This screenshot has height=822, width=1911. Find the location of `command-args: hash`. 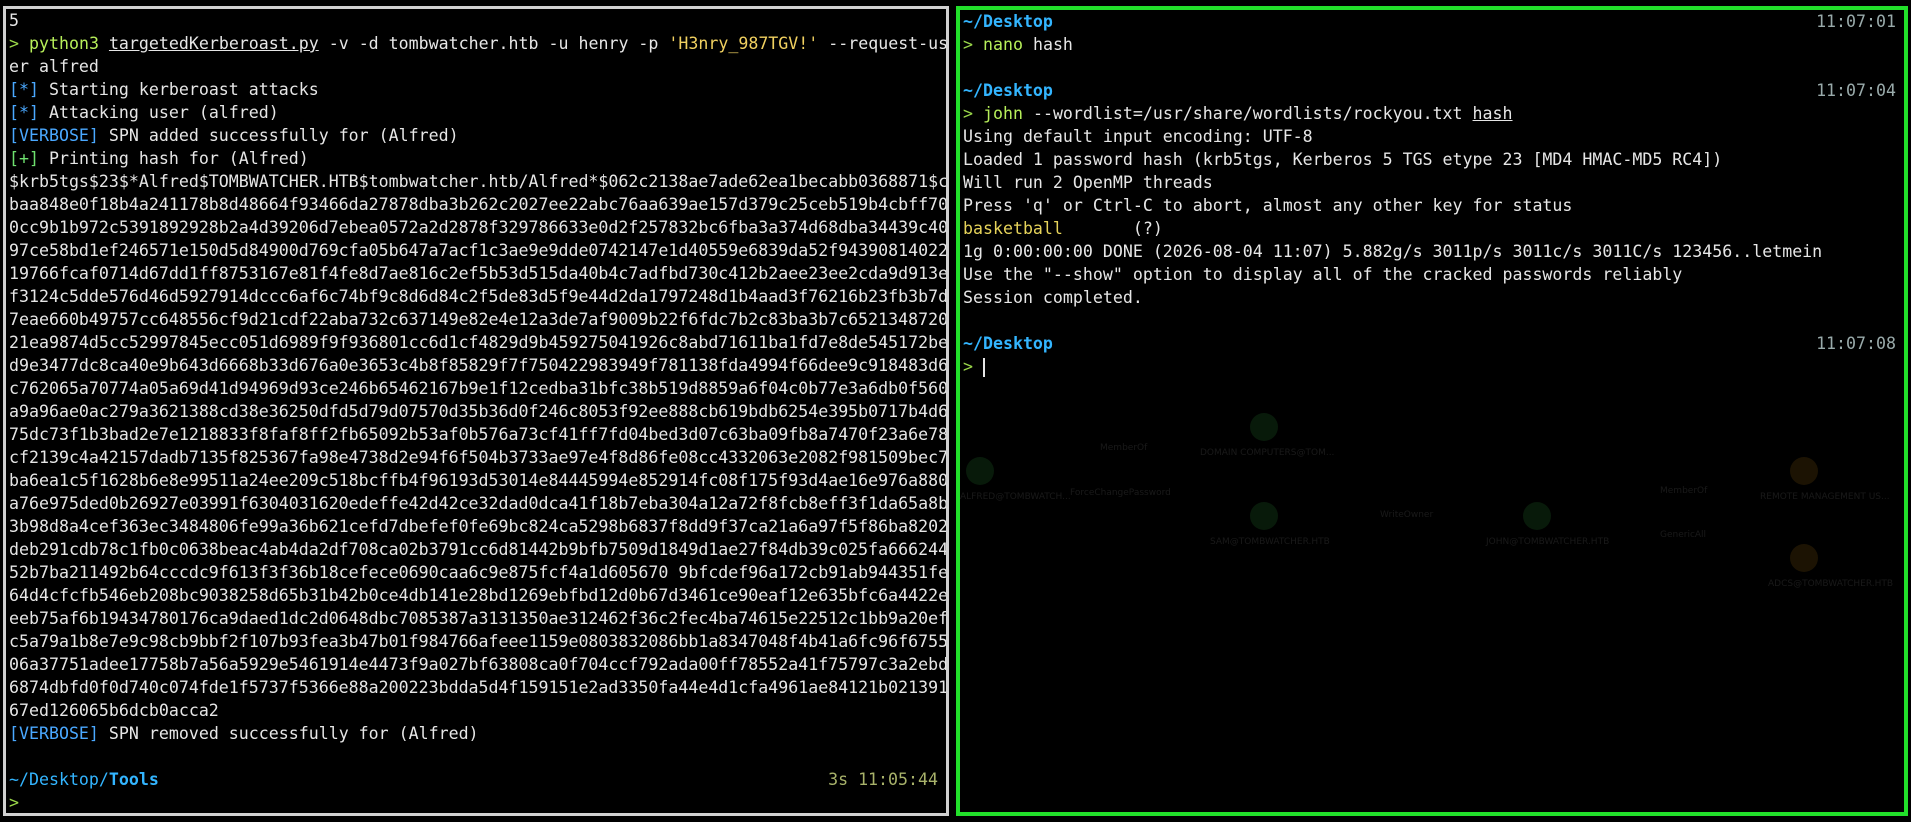

command-args: hash is located at coordinates (1047, 44).